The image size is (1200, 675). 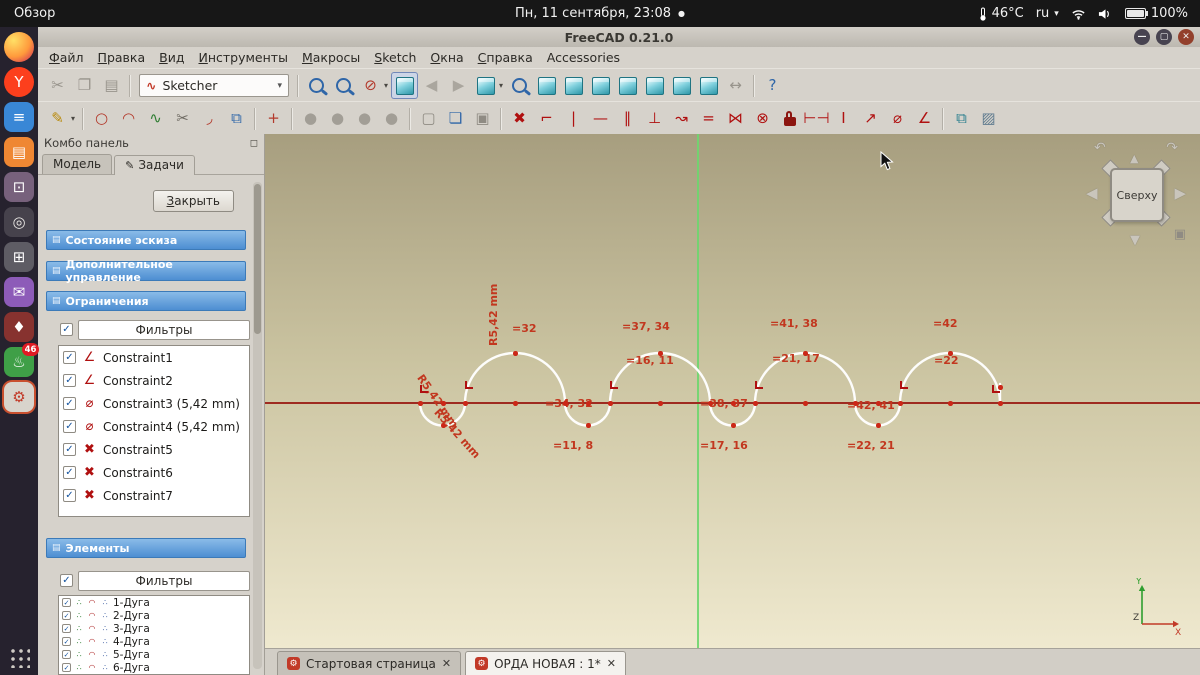 I want to click on constraint-value-label: =42, so click(x=945, y=323).